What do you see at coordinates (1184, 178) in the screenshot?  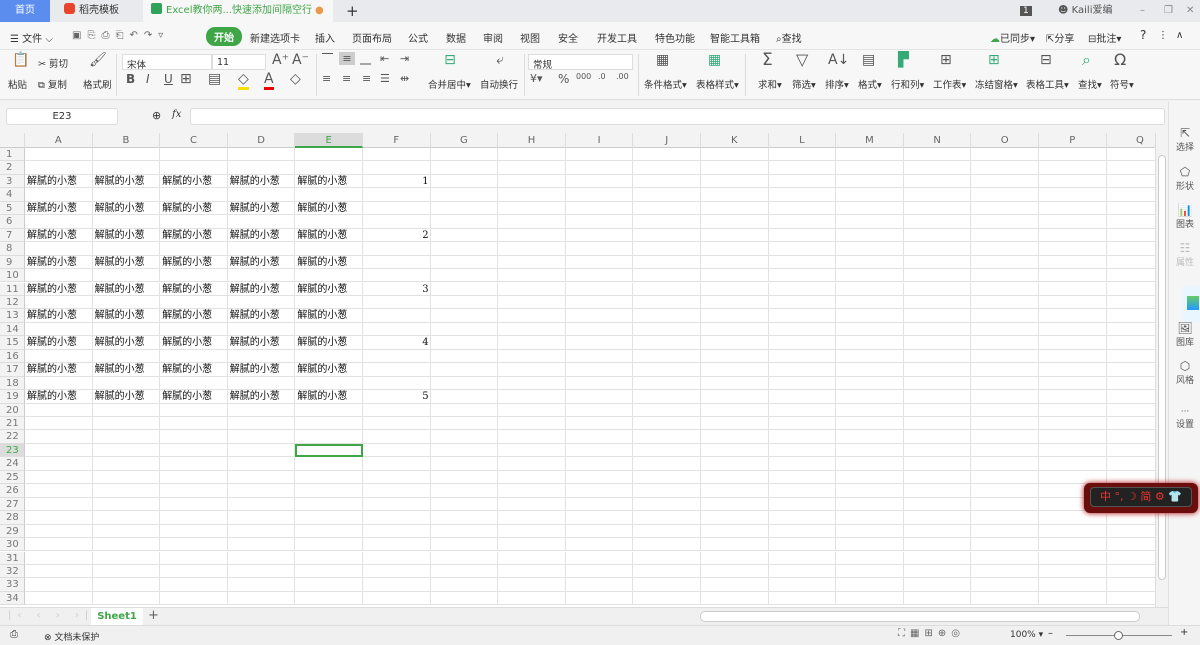 I see `sidebar-shape: ⬠ 形状` at bounding box center [1184, 178].